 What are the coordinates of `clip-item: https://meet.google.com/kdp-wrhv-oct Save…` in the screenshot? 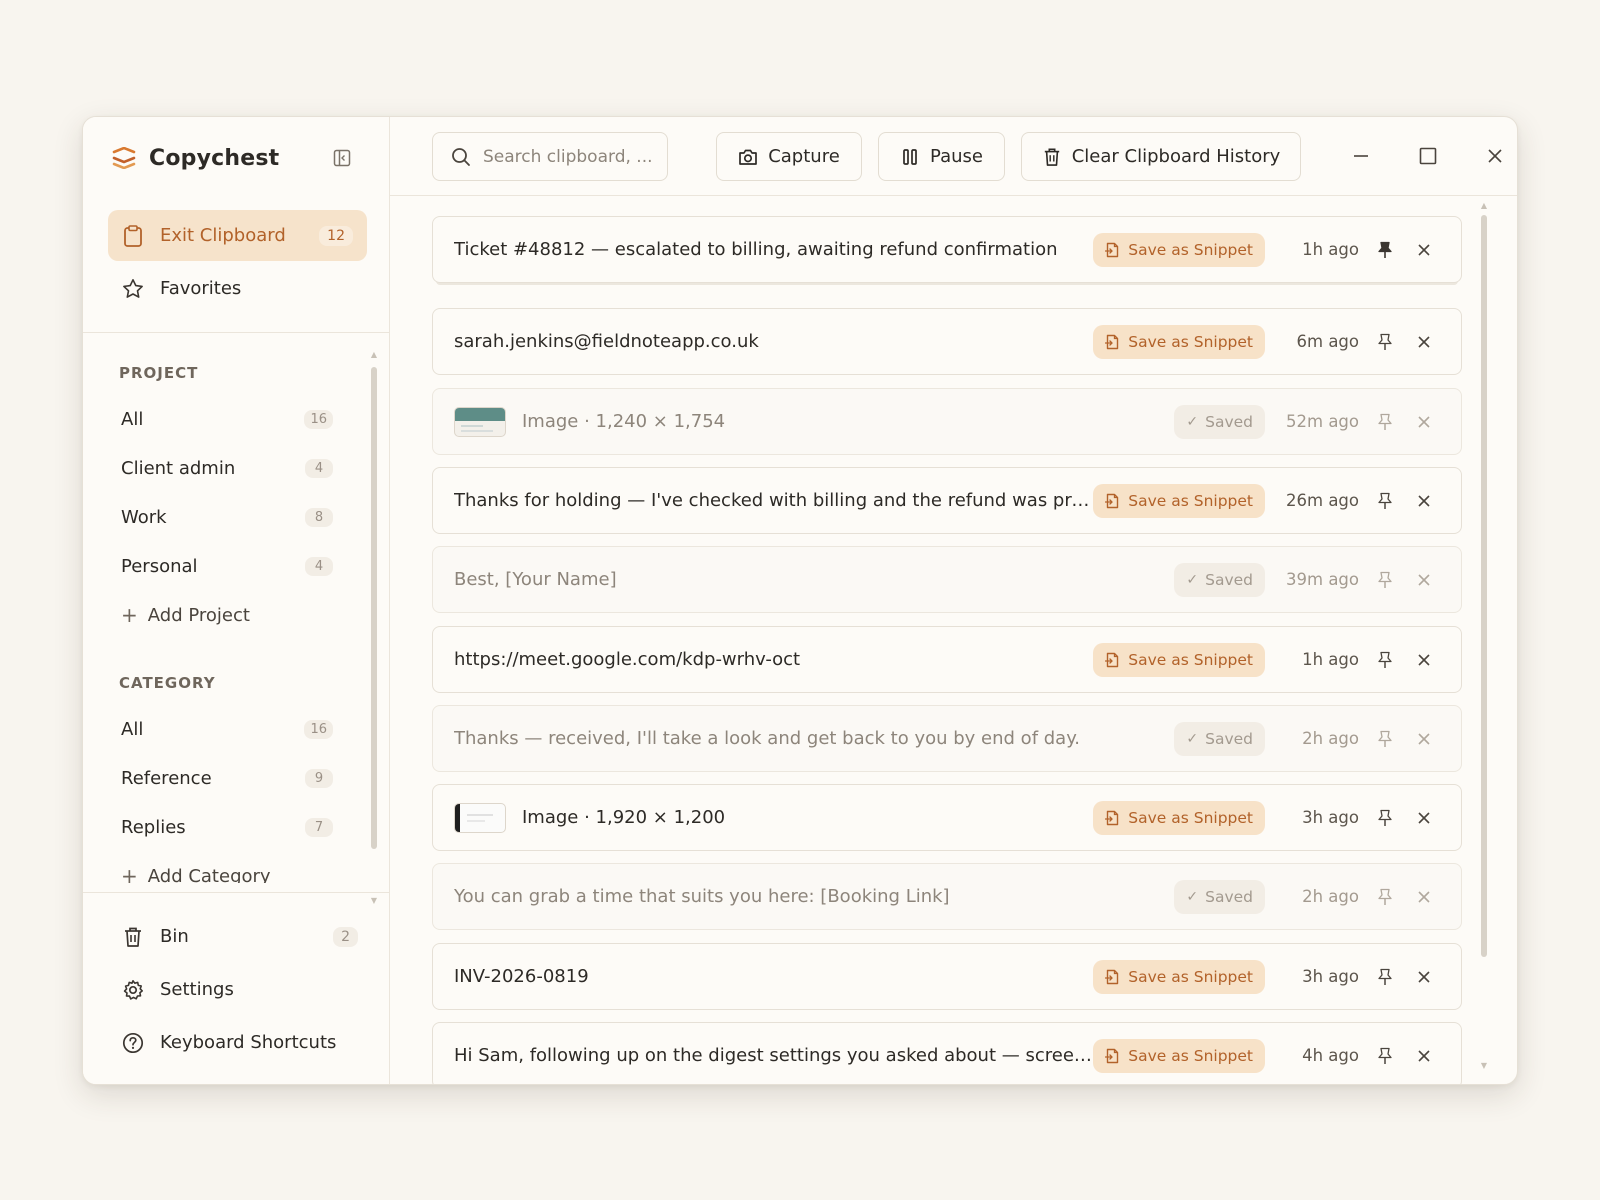 It's located at (947, 659).